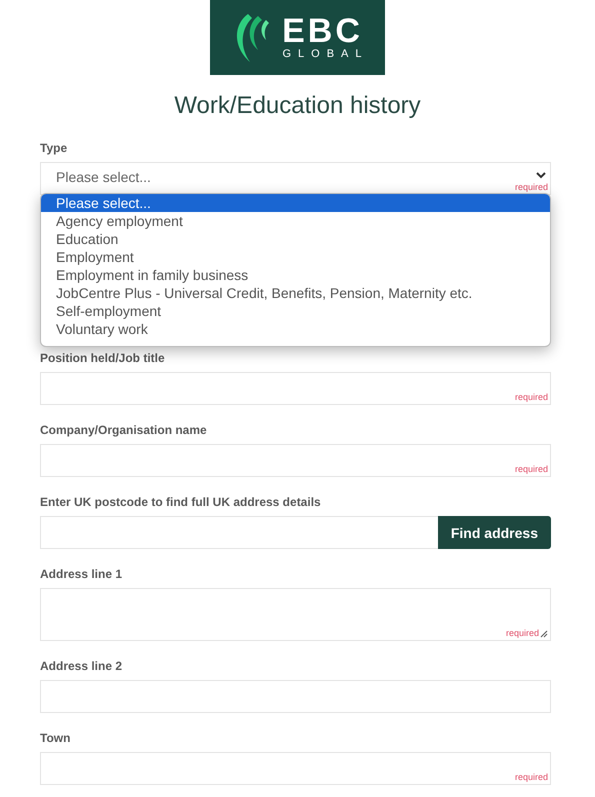  I want to click on logo-tagline: GLOBAL, so click(325, 54).